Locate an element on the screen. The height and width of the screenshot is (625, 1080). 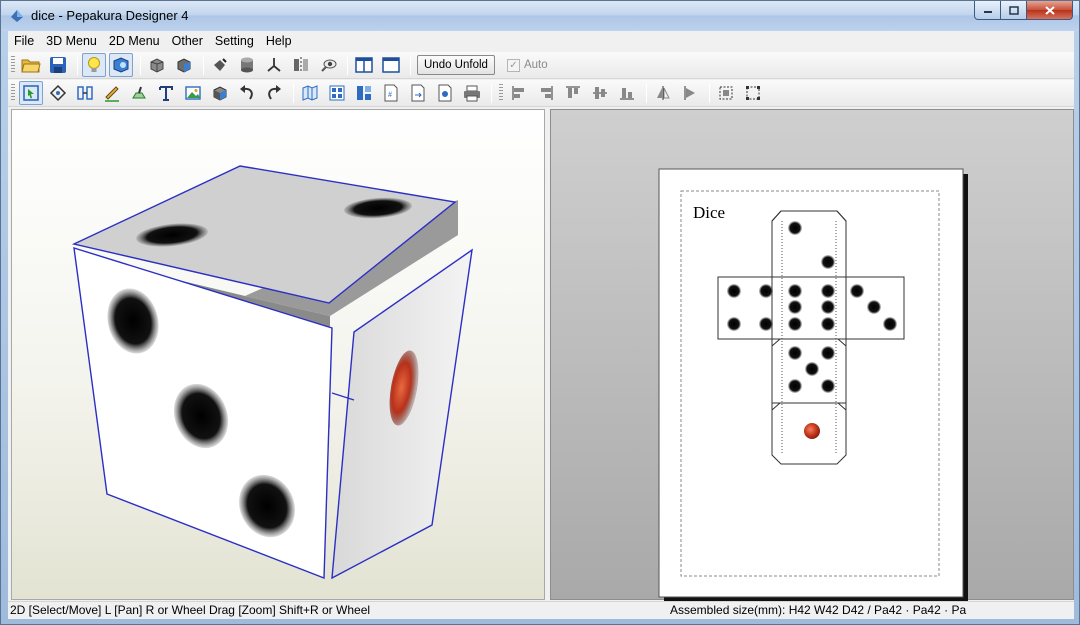
close-button is located at coordinates (1050, 10).